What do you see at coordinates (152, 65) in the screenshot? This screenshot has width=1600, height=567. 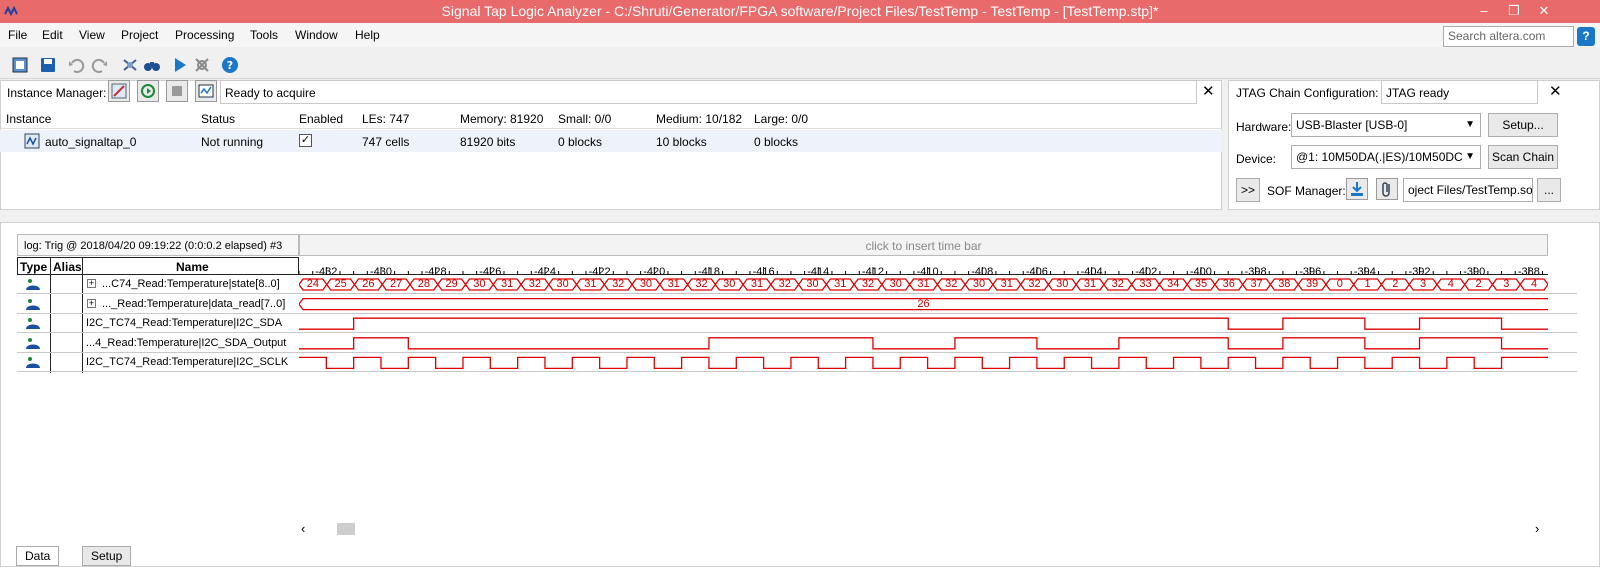 I see `binoculars-icon` at bounding box center [152, 65].